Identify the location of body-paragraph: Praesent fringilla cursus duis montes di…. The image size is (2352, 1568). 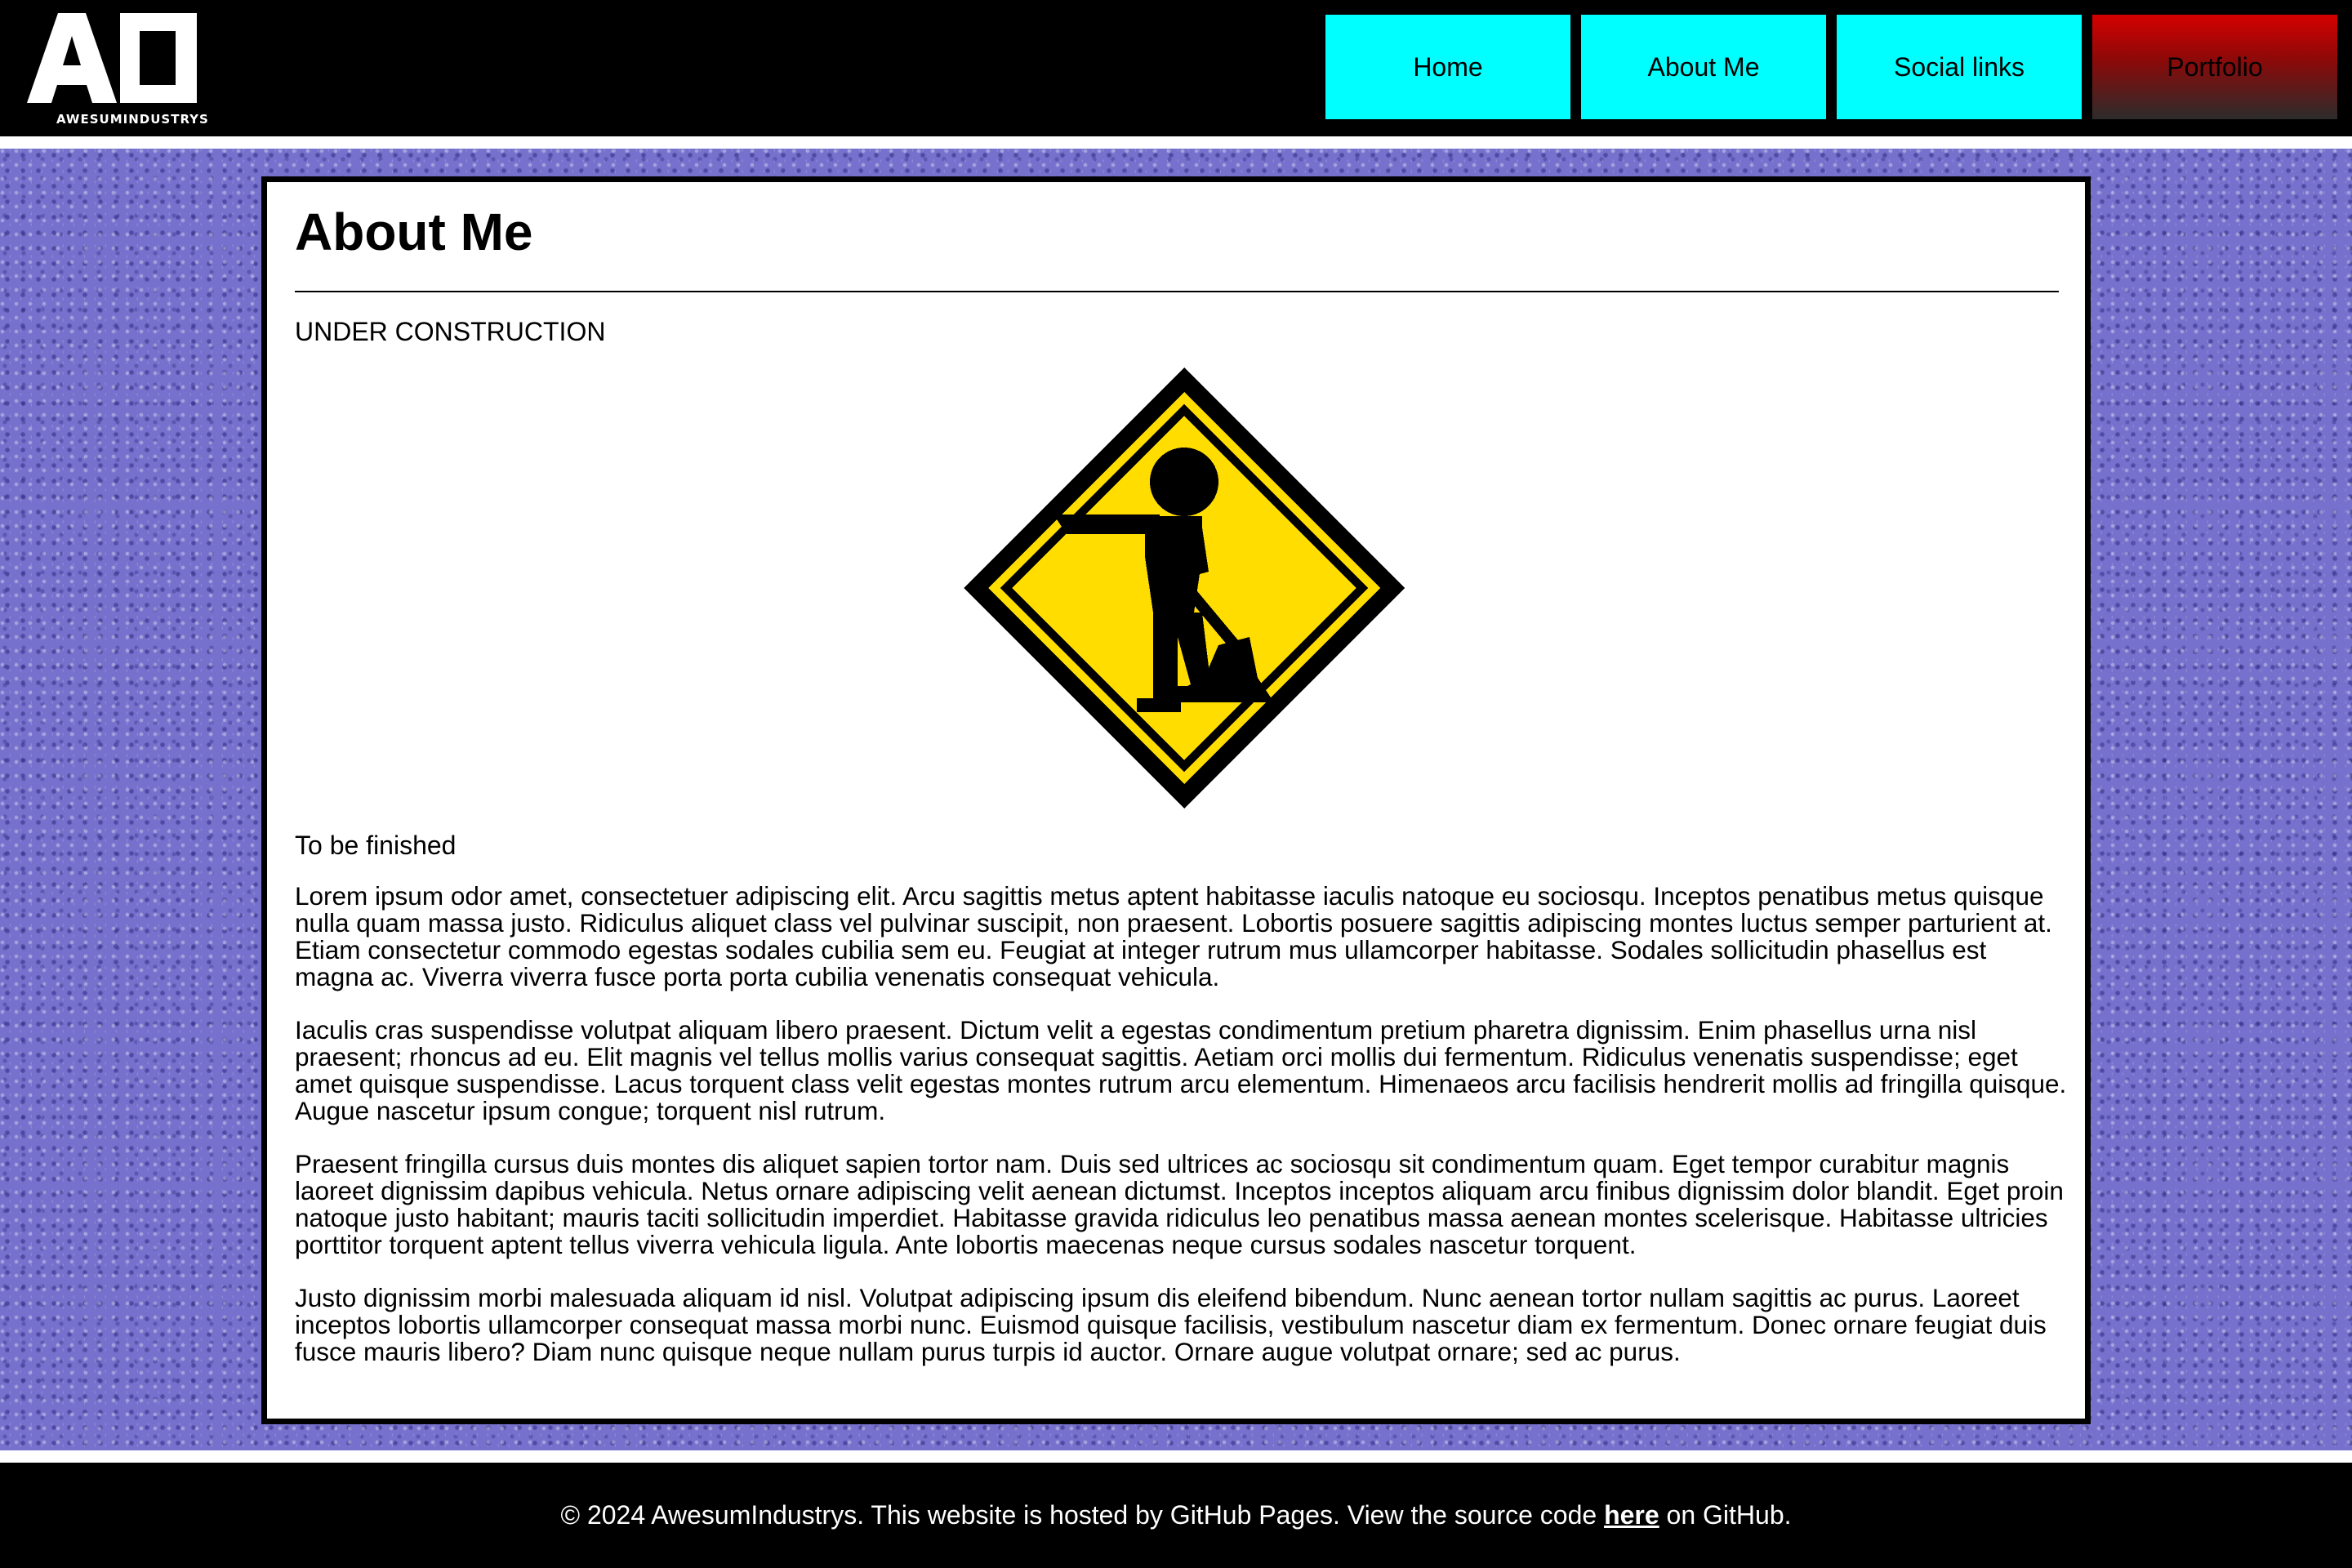
(1179, 1204).